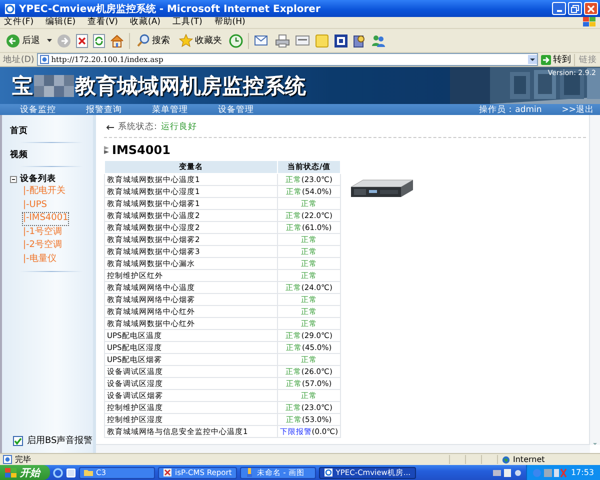 The width and height of the screenshot is (600, 480). What do you see at coordinates (236, 41) in the screenshot?
I see `history-icon` at bounding box center [236, 41].